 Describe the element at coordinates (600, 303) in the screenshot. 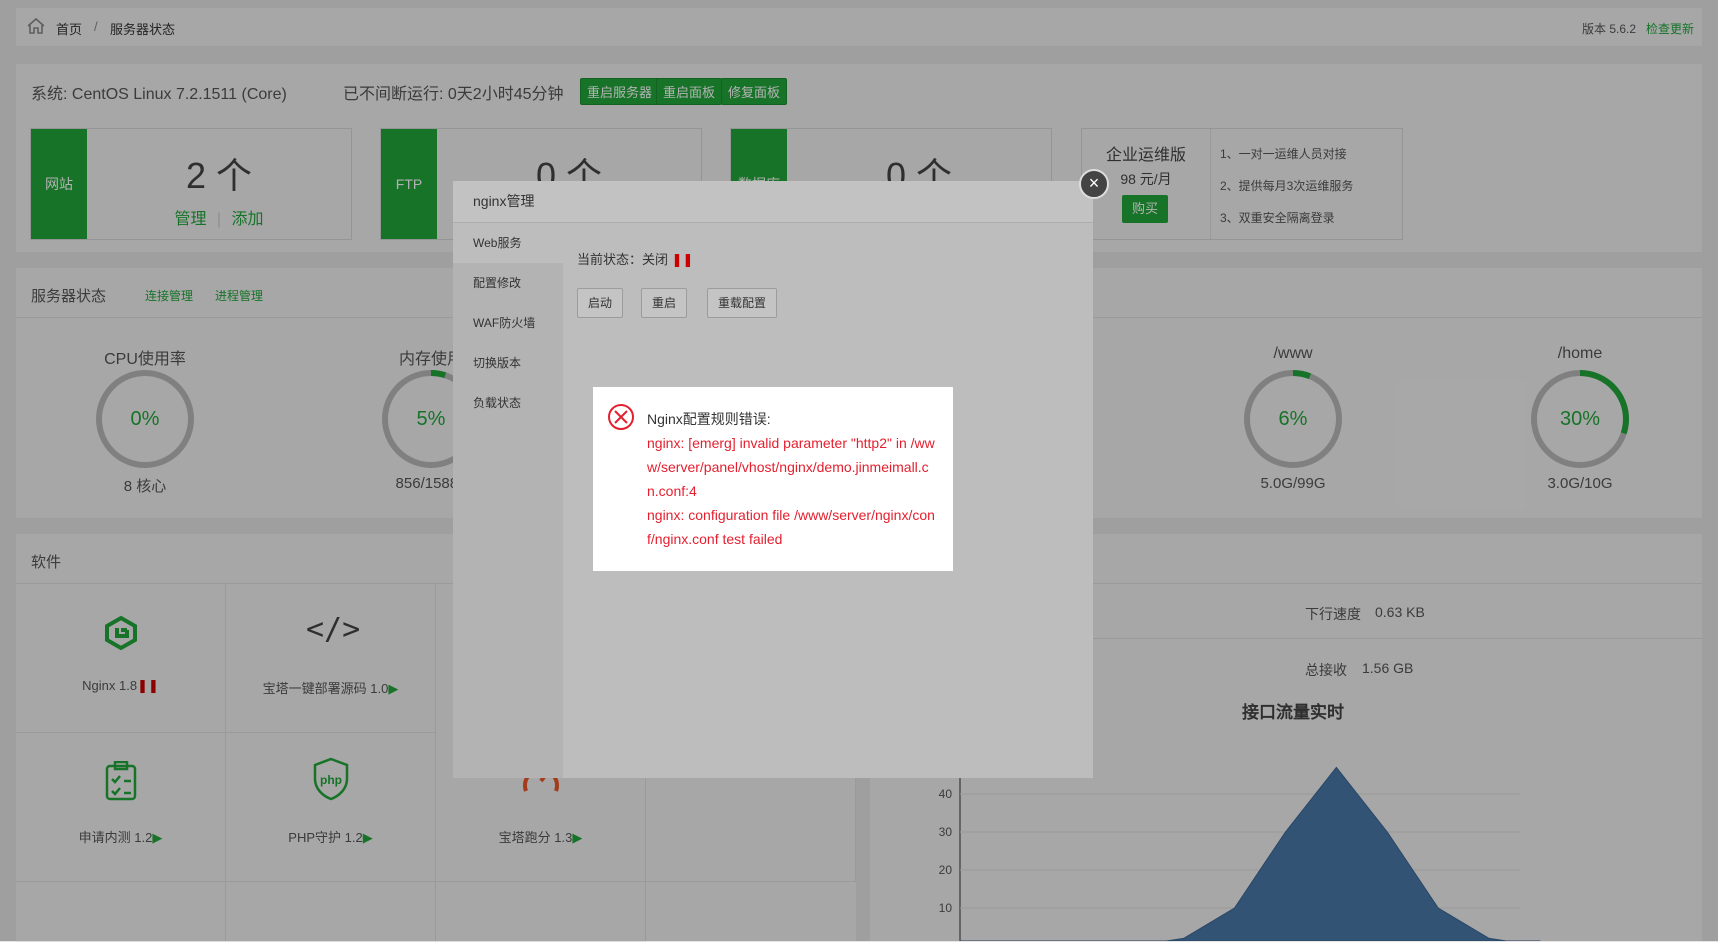

I see `start-button: 启动` at that location.